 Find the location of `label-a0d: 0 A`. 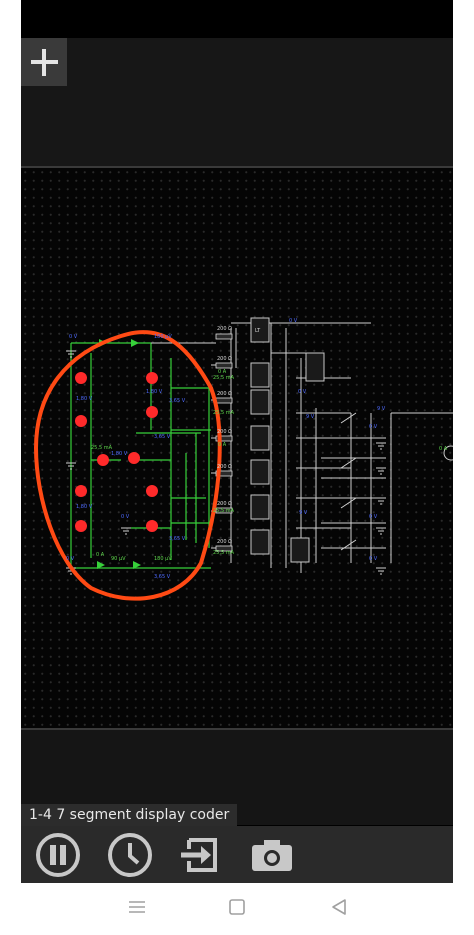

label-a0d: 0 A is located at coordinates (443, 449).